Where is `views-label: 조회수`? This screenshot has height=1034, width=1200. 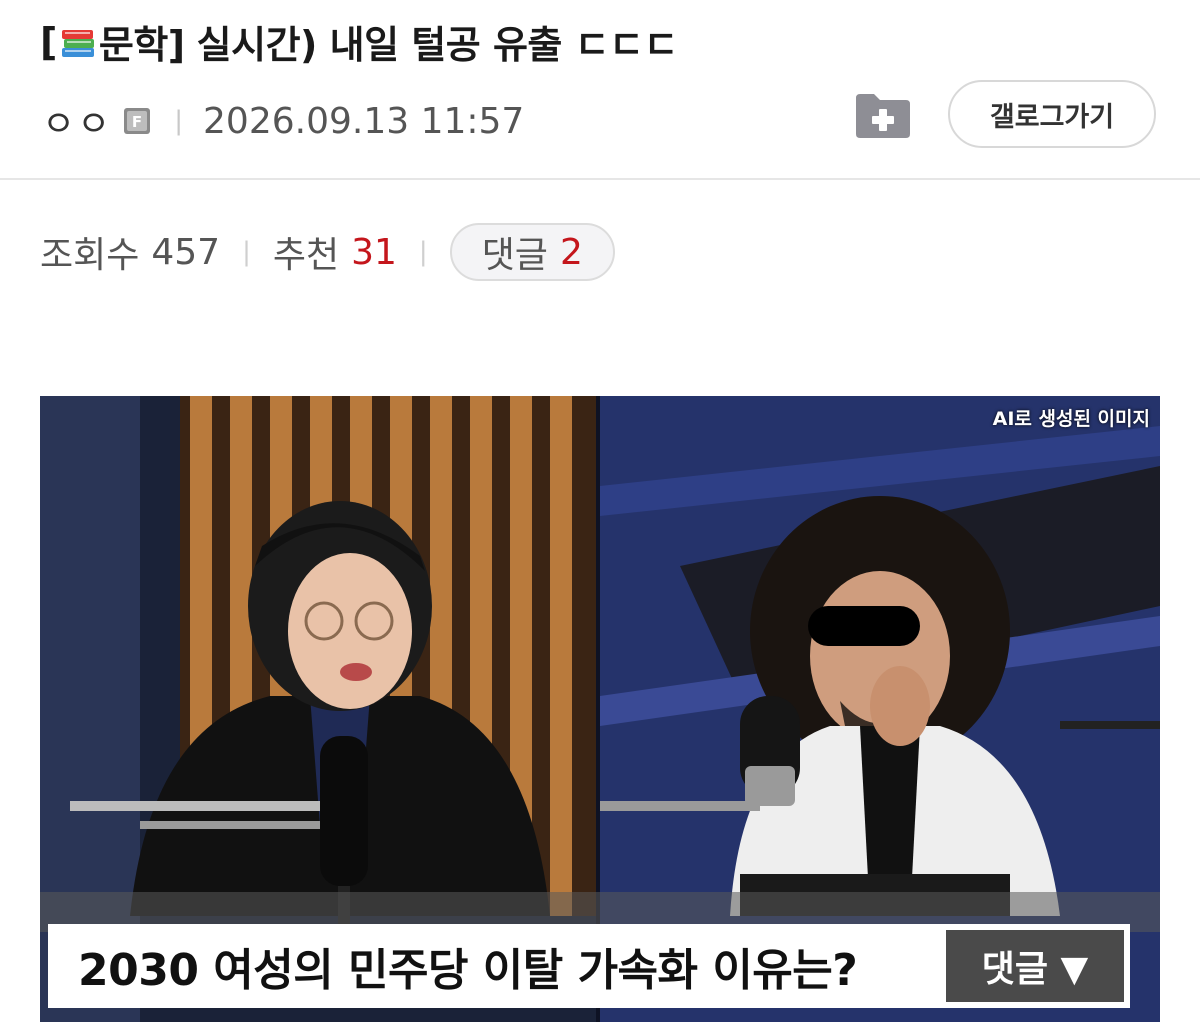 views-label: 조회수 is located at coordinates (90, 255).